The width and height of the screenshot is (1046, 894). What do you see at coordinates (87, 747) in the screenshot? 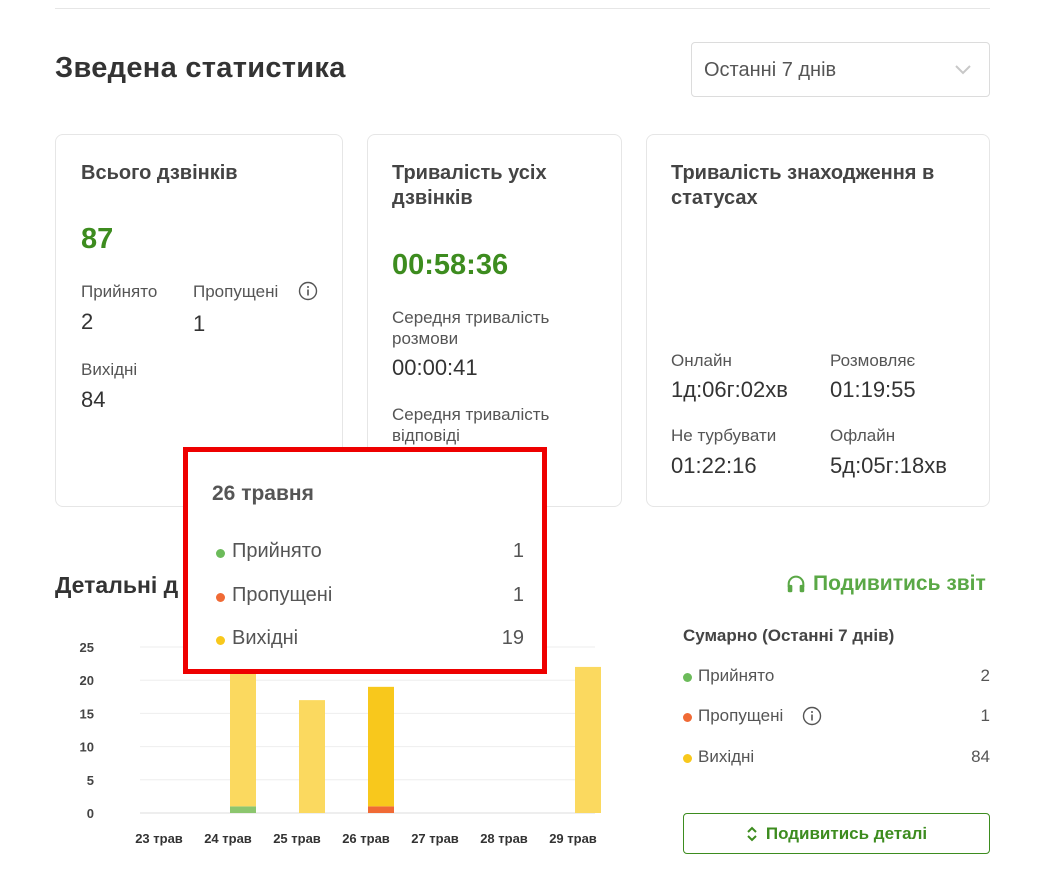
I see `y-tick-label: 10` at bounding box center [87, 747].